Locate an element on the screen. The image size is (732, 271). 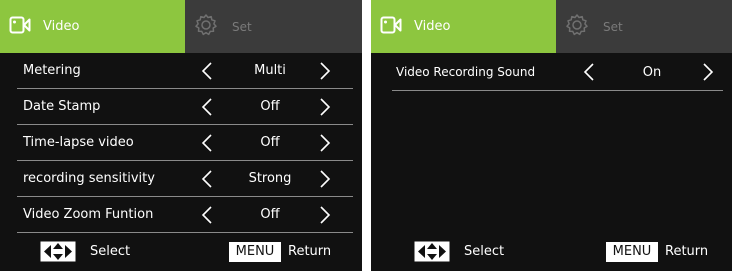
setting-label: Metering is located at coordinates (52, 70).